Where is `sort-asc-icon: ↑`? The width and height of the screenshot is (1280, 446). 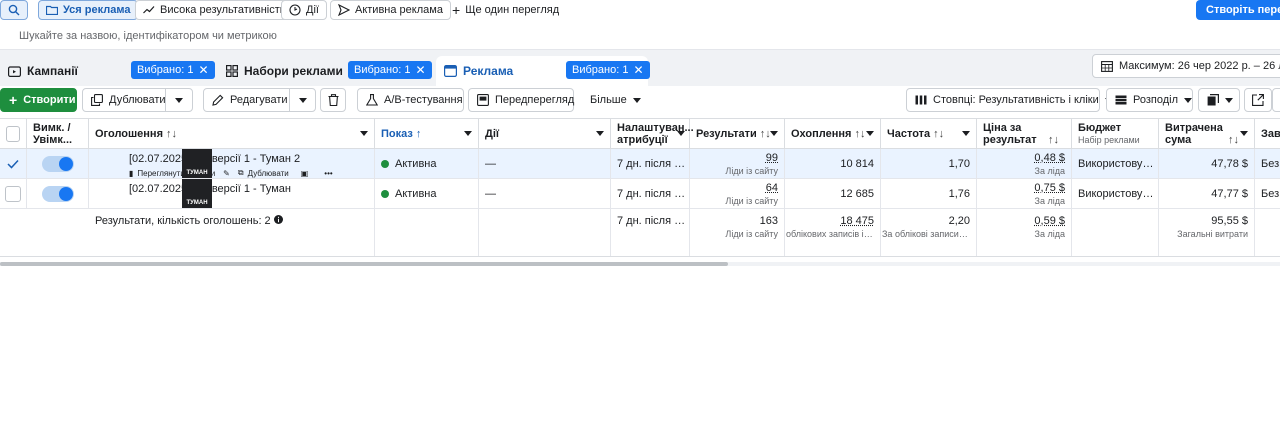
sort-asc-icon: ↑ is located at coordinates (418, 134).